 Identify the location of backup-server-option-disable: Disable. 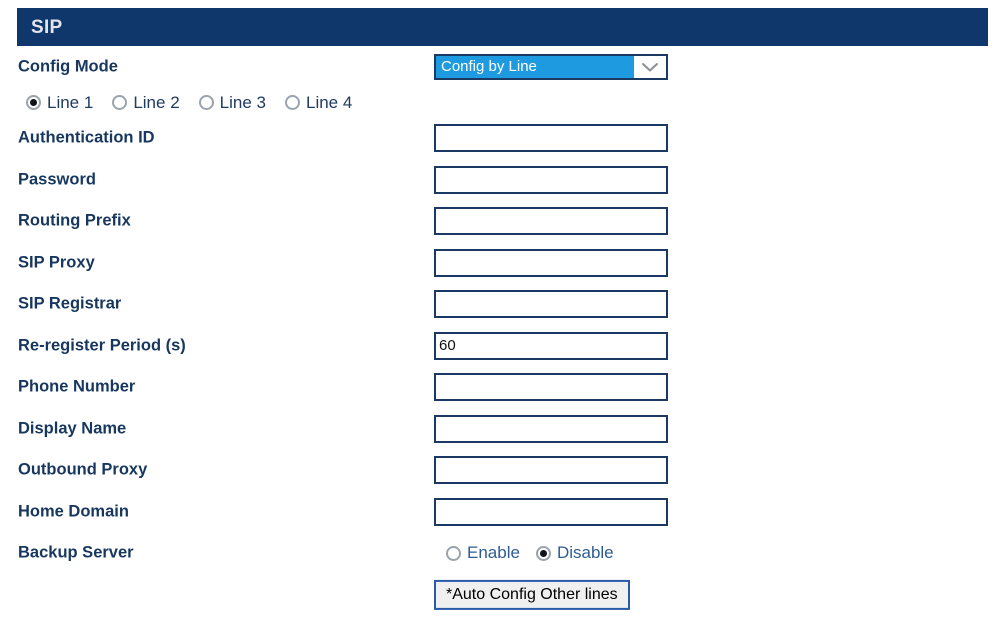
(574, 553).